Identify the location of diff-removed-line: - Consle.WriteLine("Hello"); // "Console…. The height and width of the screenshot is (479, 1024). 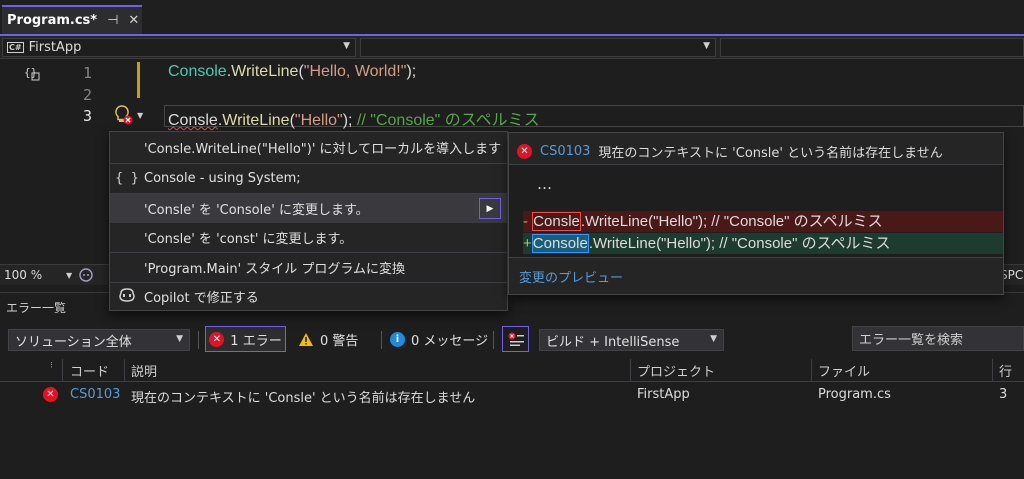
(763, 221).